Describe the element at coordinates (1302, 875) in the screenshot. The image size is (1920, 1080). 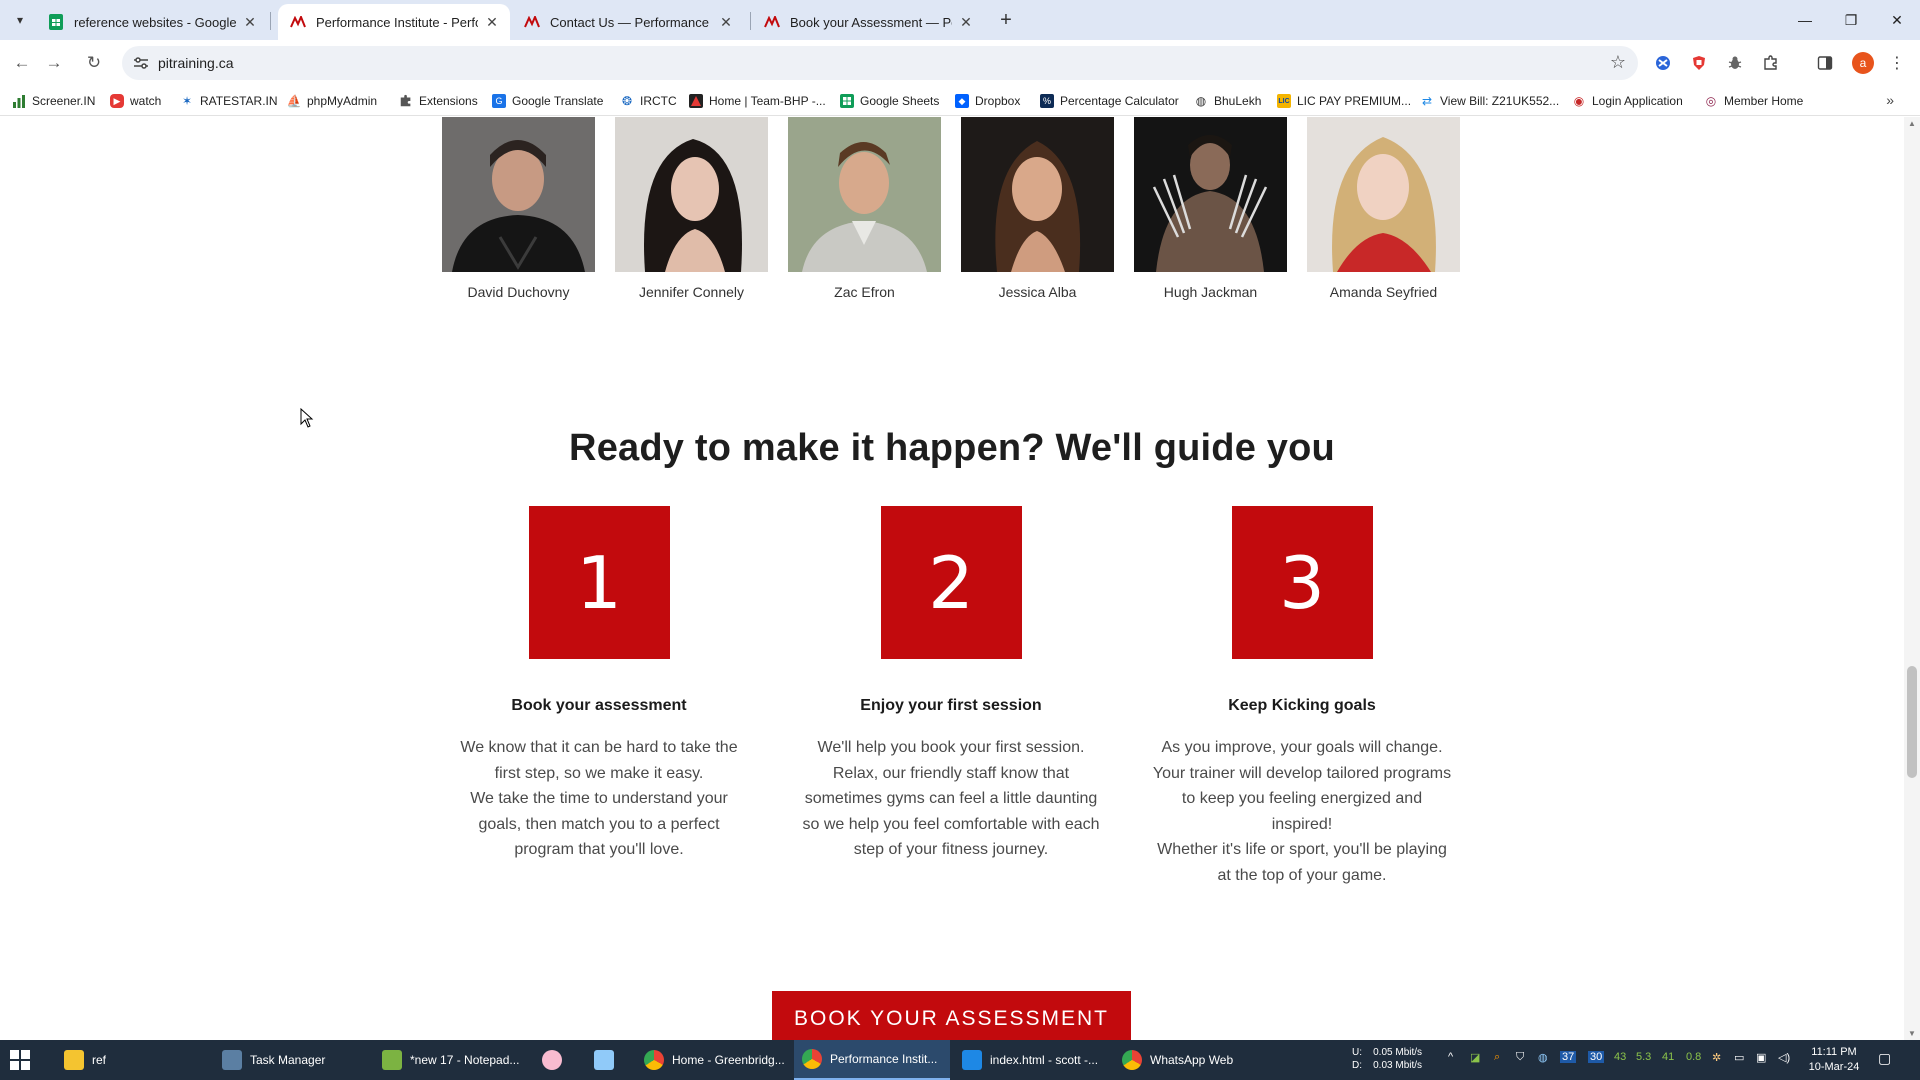
I see `step-description-line: at the top of your game.` at that location.